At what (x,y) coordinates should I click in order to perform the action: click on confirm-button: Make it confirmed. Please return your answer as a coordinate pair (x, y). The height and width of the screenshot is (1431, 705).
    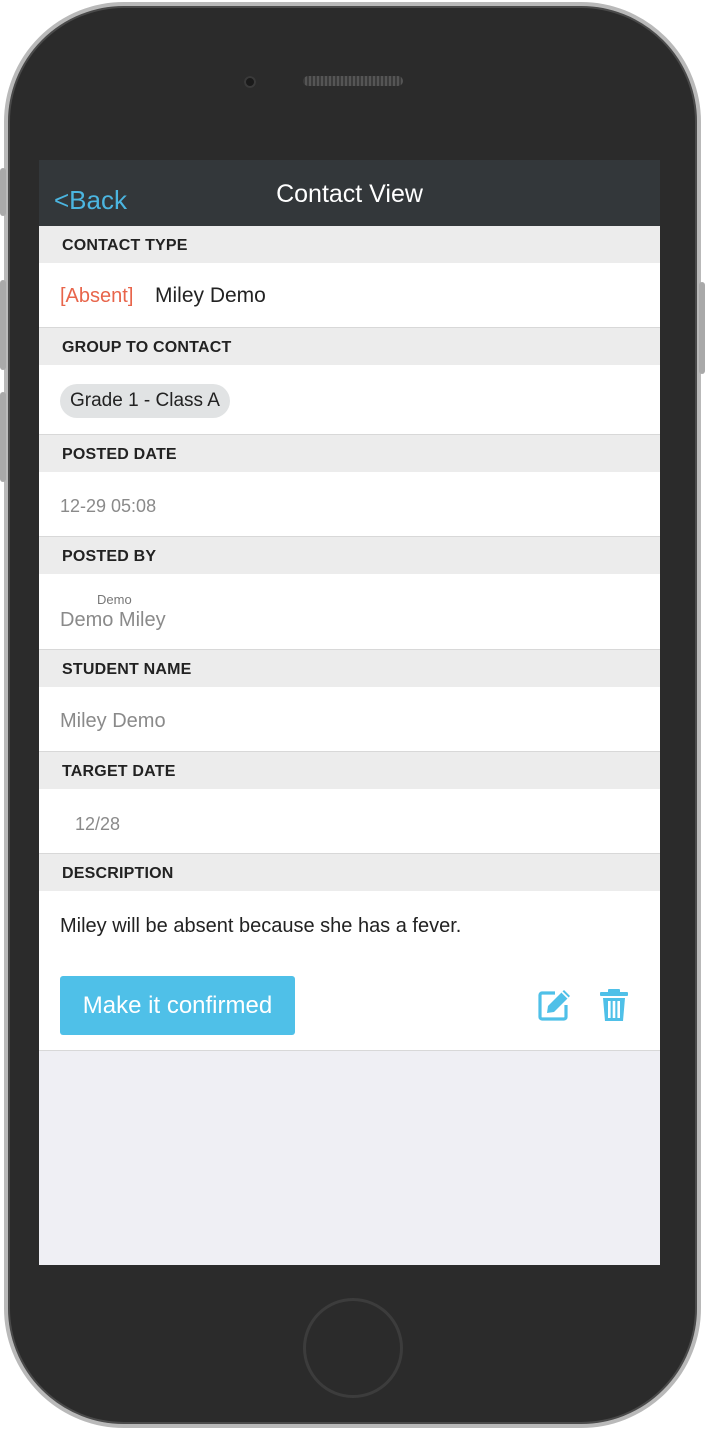
    Looking at the image, I should click on (177, 1005).